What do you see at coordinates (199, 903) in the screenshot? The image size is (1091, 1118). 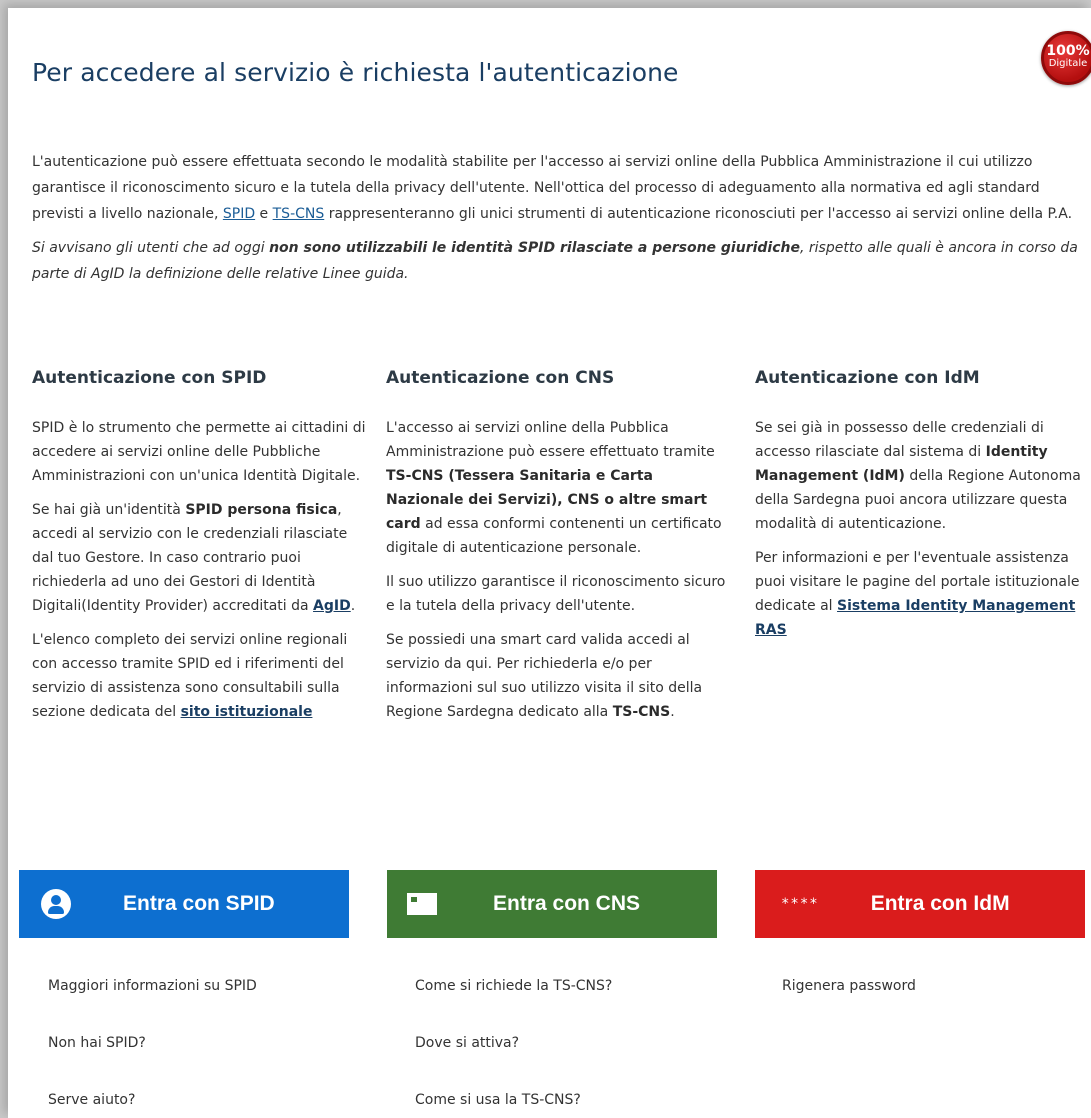 I see `entra-spid-label: Entra con SPID` at bounding box center [199, 903].